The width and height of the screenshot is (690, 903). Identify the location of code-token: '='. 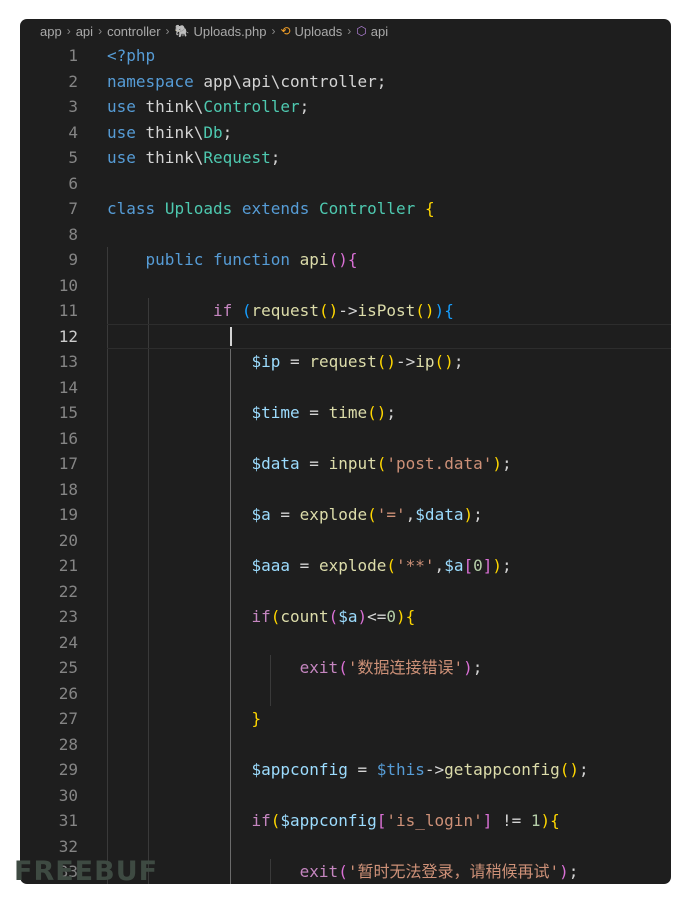
(391, 514).